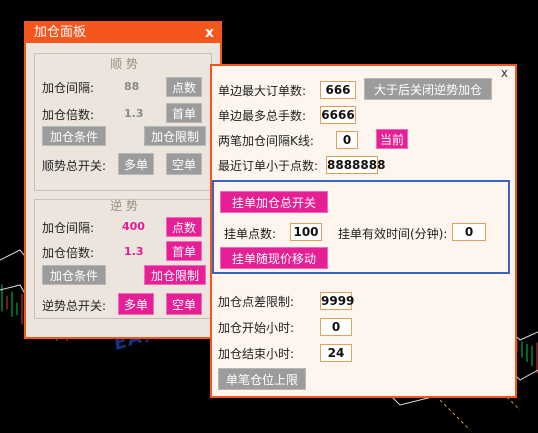  Describe the element at coordinates (68, 88) in the screenshot. I see `trend-interval-label: 加仓间隔:` at that location.